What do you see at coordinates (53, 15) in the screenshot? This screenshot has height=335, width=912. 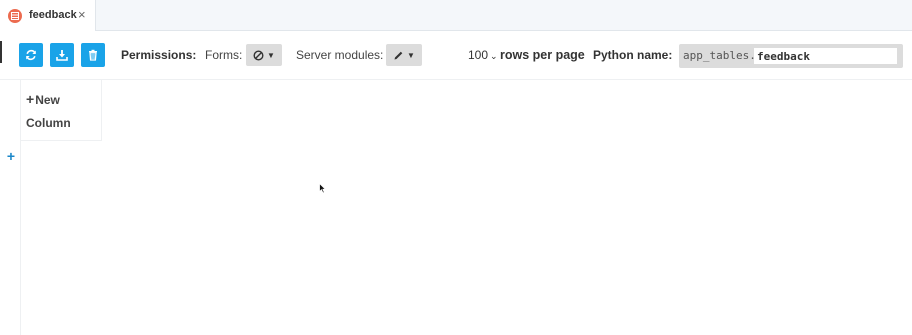 I see `tab-label: feedback` at bounding box center [53, 15].